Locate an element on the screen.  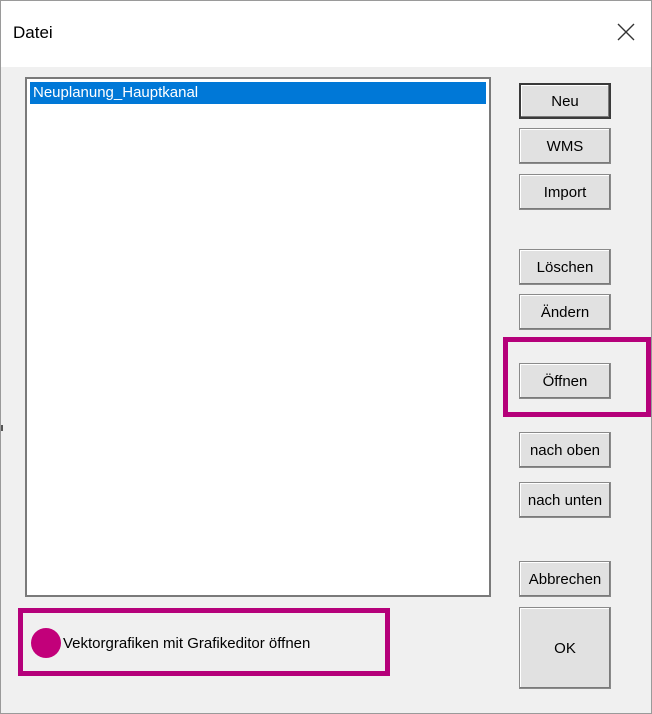
close-icon is located at coordinates (626, 32).